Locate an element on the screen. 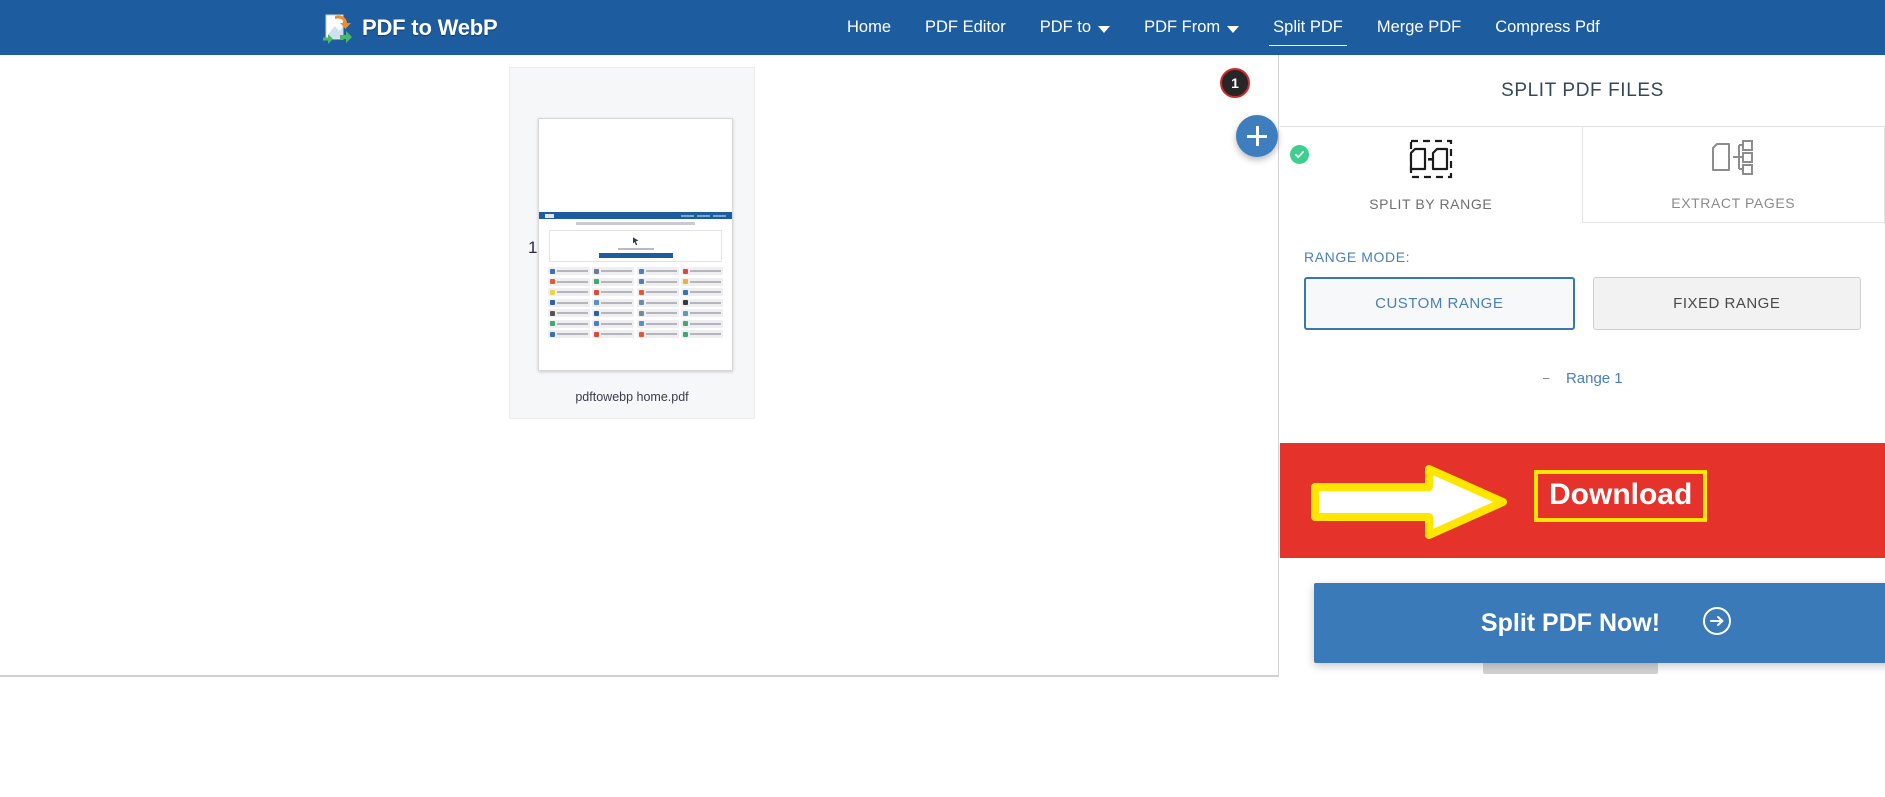 The height and width of the screenshot is (797, 1885). custom-range-label: CUSTOM RANGE is located at coordinates (1439, 303).